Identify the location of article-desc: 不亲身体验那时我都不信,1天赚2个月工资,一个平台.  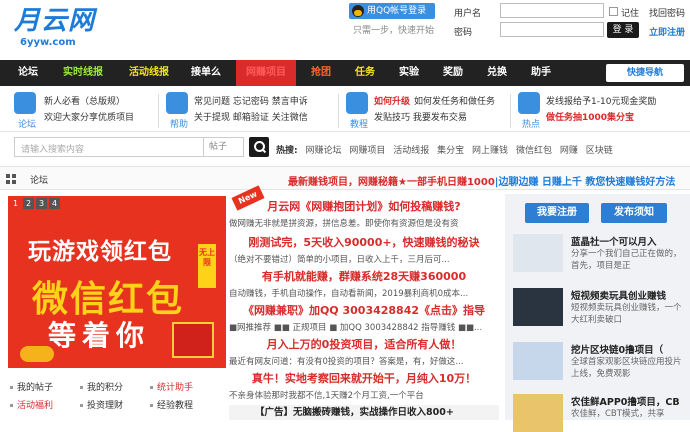
(326, 396).